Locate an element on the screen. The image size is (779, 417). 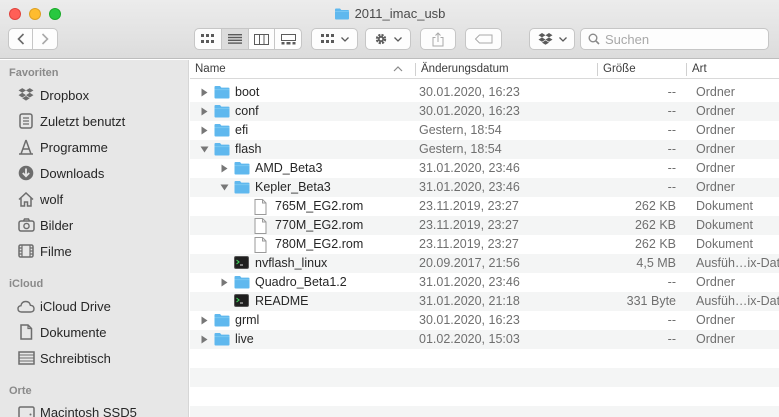
file-date: 01.02.2020, 15:03 is located at coordinates (469, 339).